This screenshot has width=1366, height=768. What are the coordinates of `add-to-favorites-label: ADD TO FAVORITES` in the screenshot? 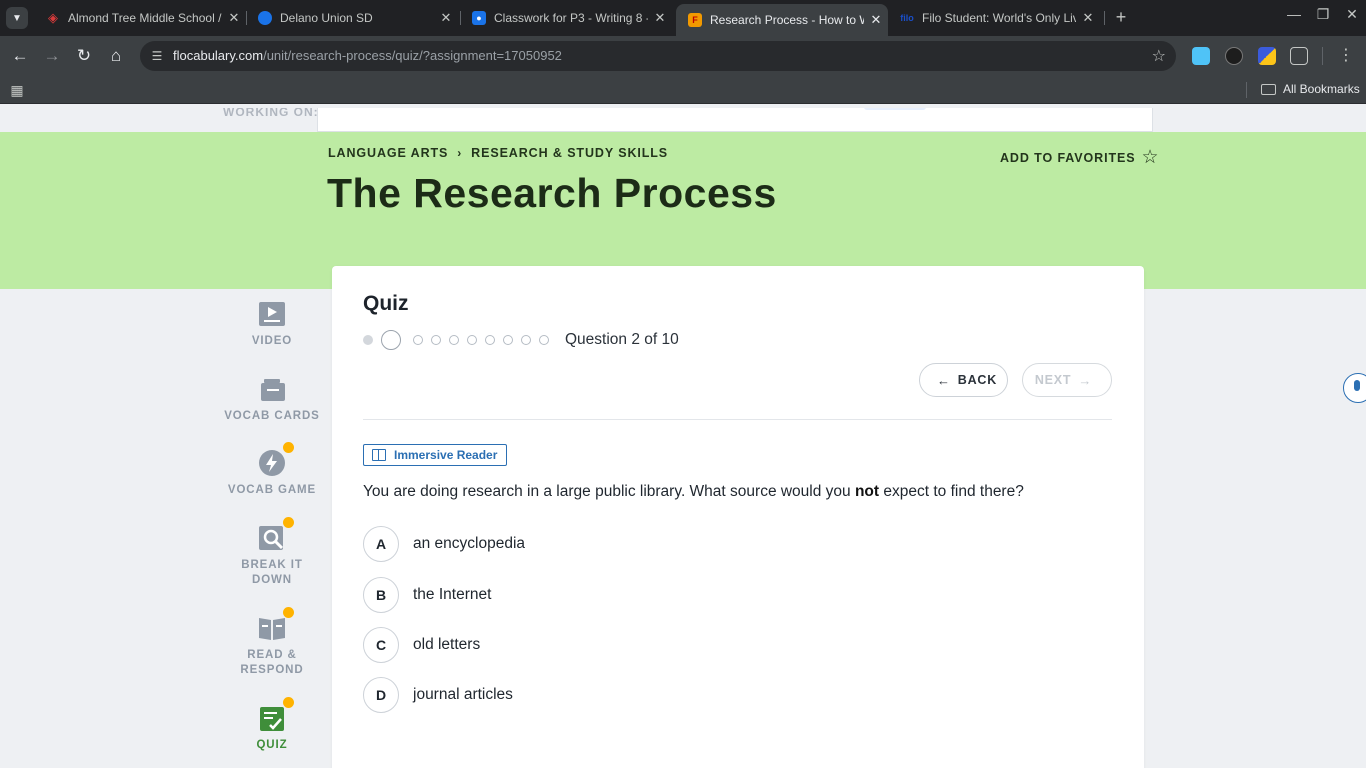 It's located at (1068, 158).